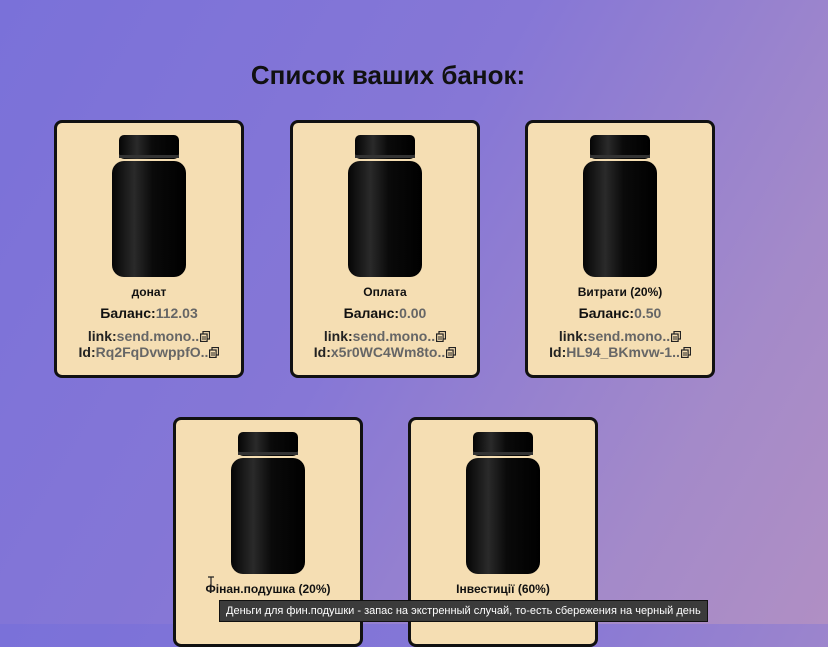 This screenshot has width=828, height=647. I want to click on jar-balance: Баланс:0.50, so click(620, 313).